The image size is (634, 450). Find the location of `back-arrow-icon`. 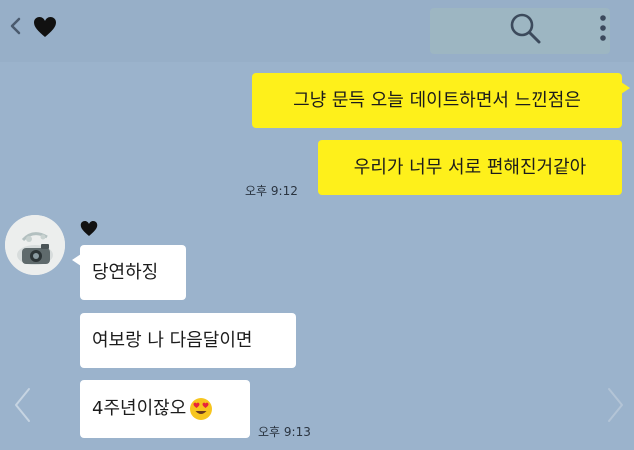

back-arrow-icon is located at coordinates (16, 26).